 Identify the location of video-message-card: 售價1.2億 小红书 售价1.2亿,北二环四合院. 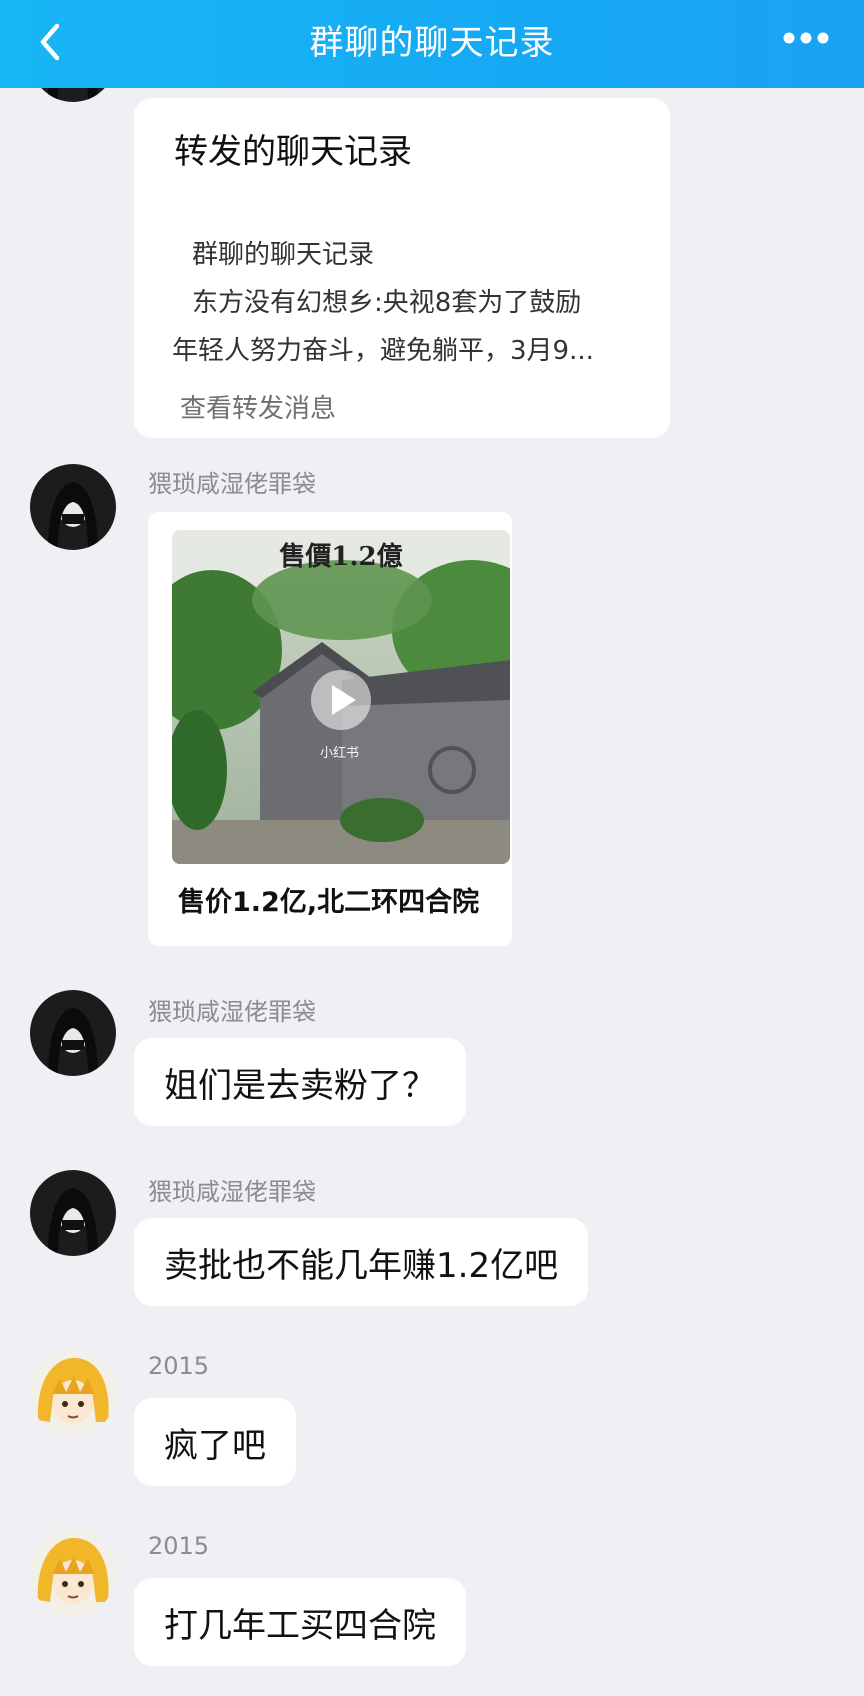
(330, 729).